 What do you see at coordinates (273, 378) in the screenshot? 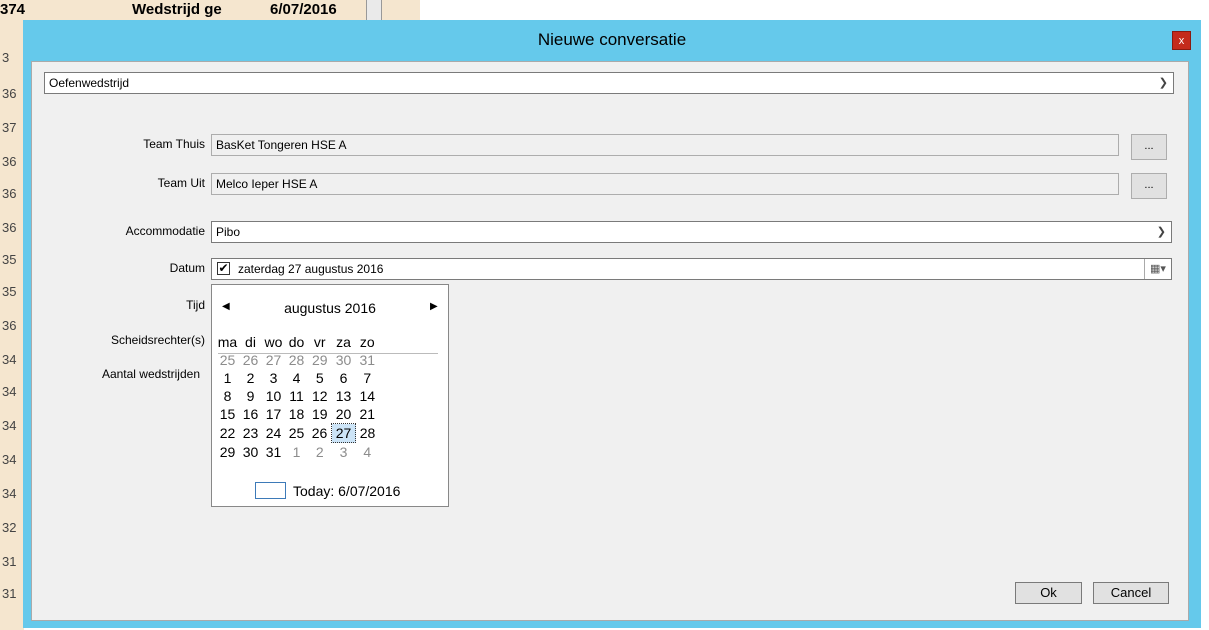
I see `calendar-day: 3` at bounding box center [273, 378].